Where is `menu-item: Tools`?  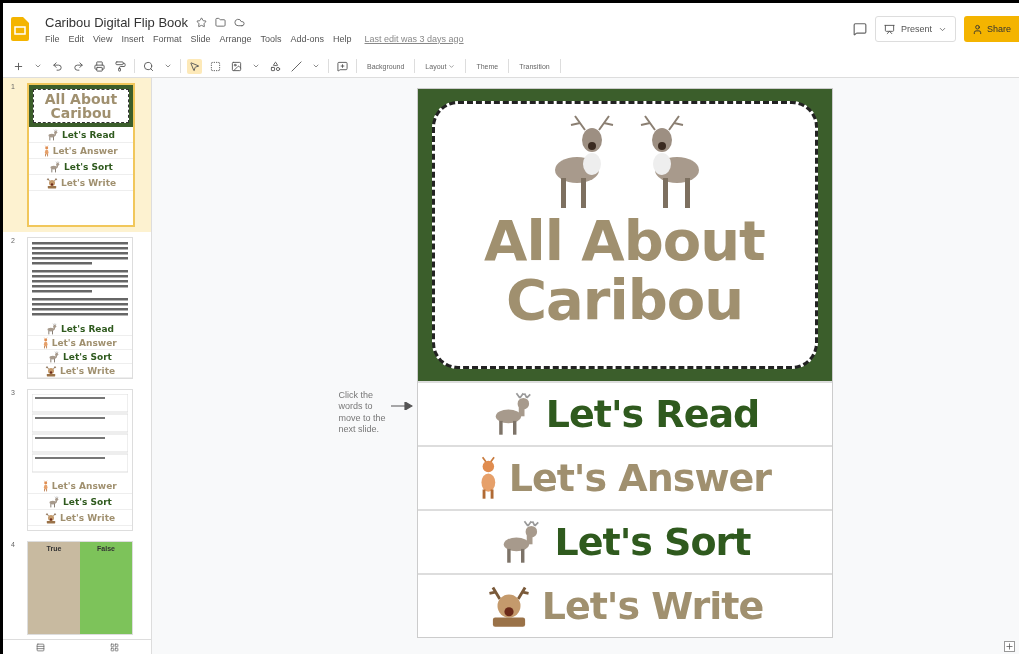
menu-item: Tools is located at coordinates (271, 38).